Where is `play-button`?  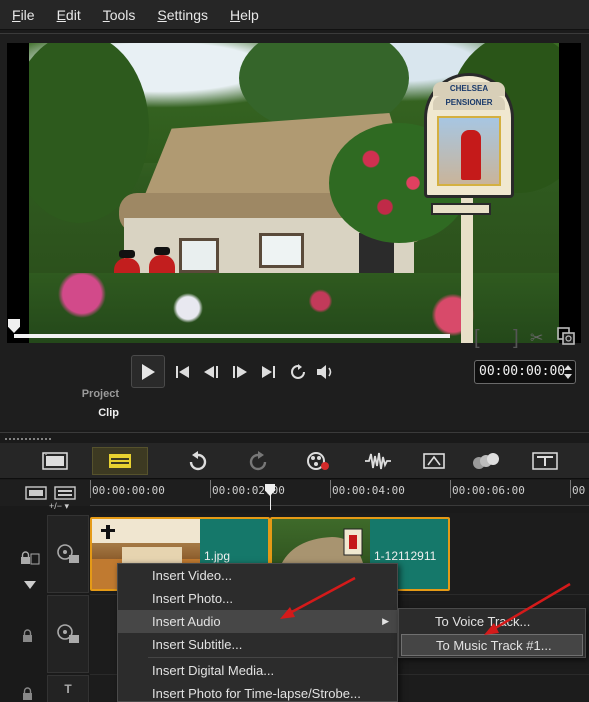 play-button is located at coordinates (148, 371).